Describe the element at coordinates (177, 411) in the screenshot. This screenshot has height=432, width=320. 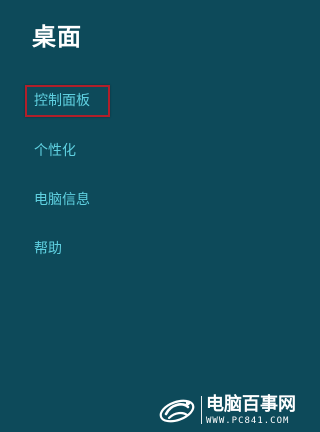
I see `pc841-logo-icon` at that location.